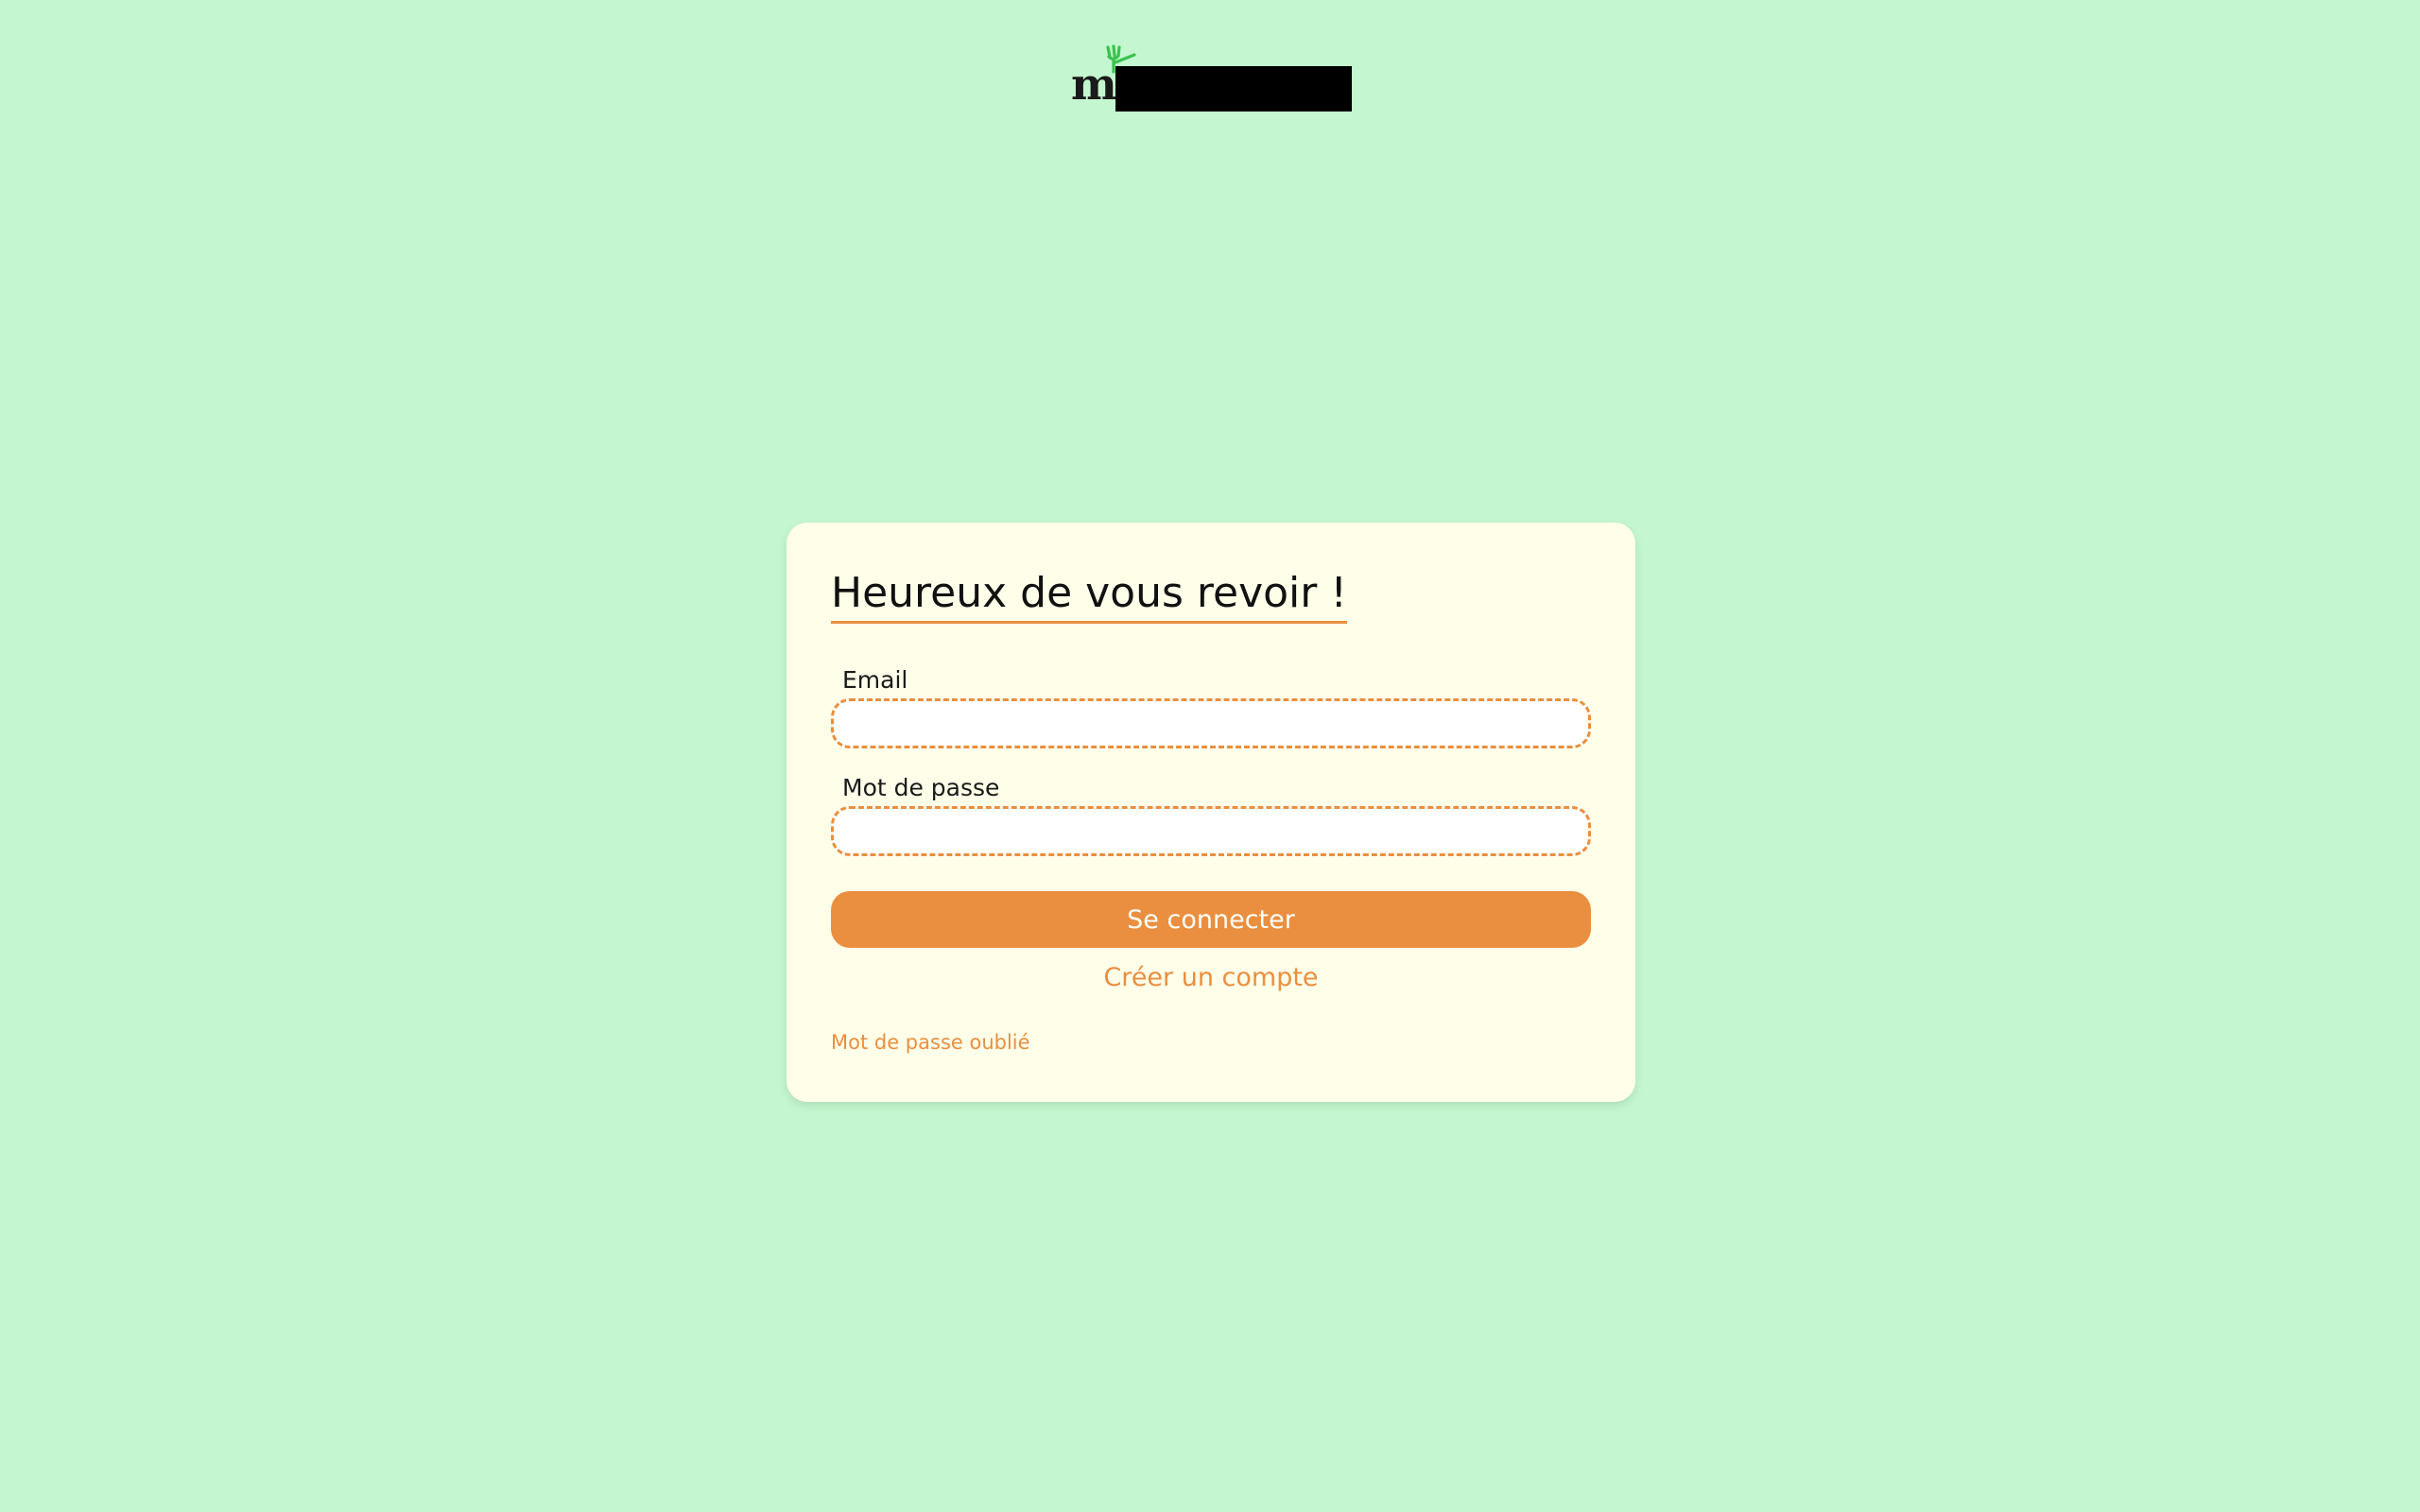  I want to click on create-account-link: Créer un compte, so click(1211, 978).